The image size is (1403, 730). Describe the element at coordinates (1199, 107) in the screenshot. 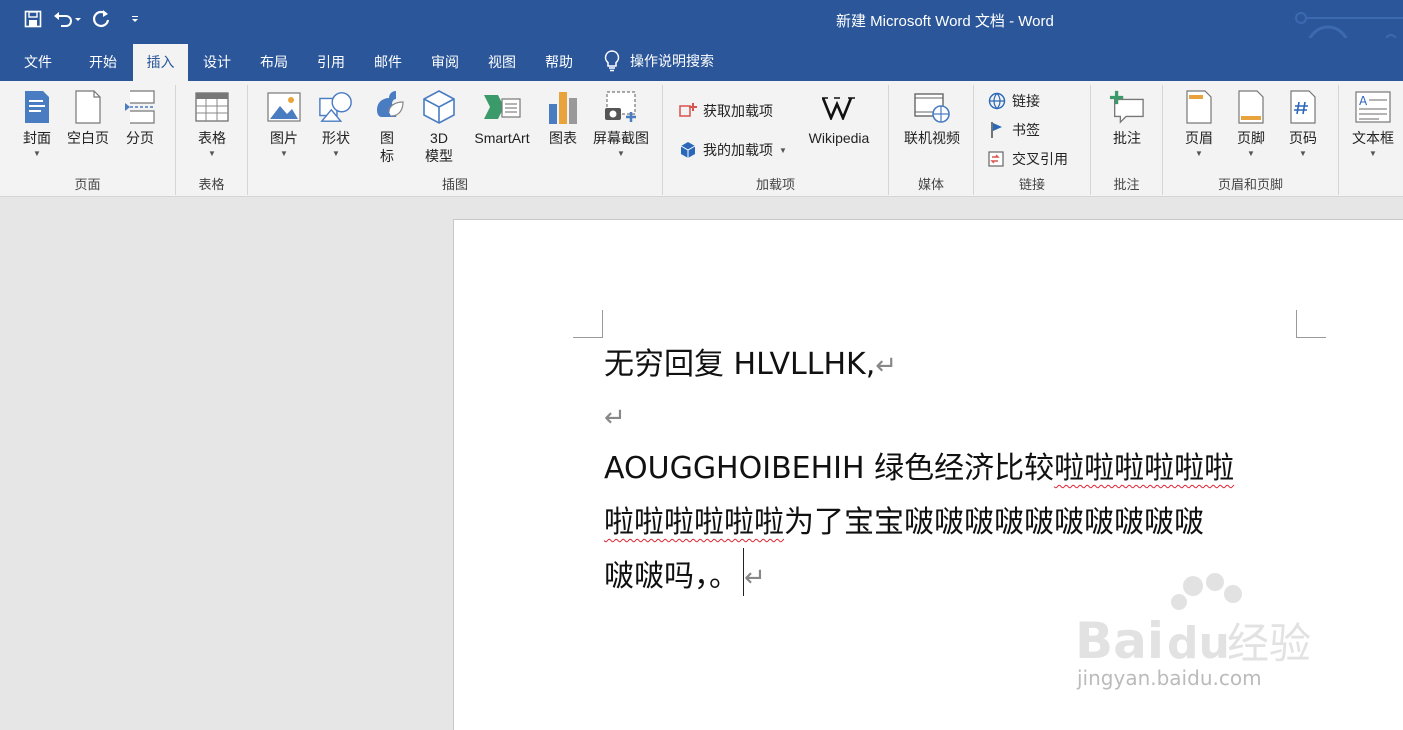

I see `header-icon` at that location.